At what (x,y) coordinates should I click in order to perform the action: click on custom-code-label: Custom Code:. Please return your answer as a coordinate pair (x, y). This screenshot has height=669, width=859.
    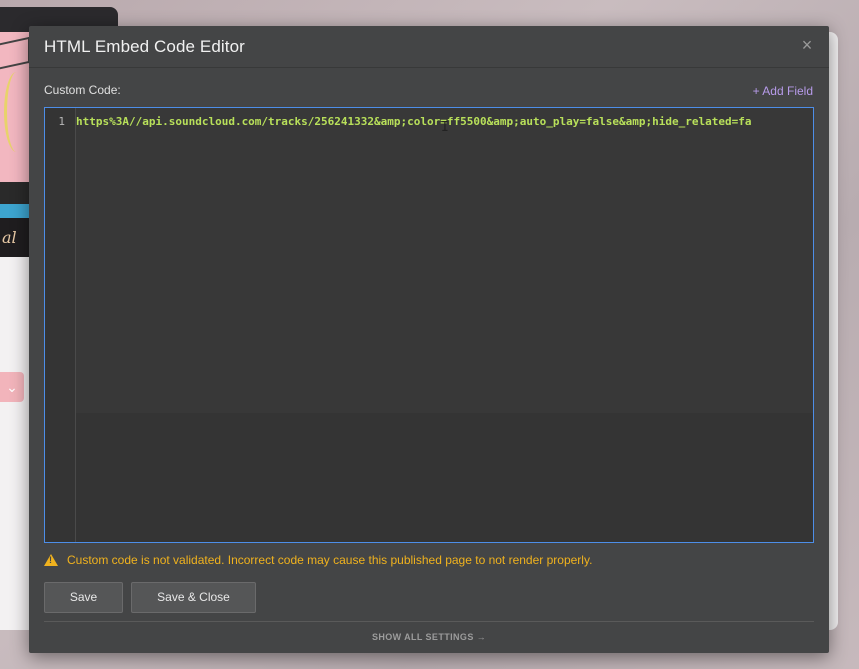
    Looking at the image, I should click on (82, 90).